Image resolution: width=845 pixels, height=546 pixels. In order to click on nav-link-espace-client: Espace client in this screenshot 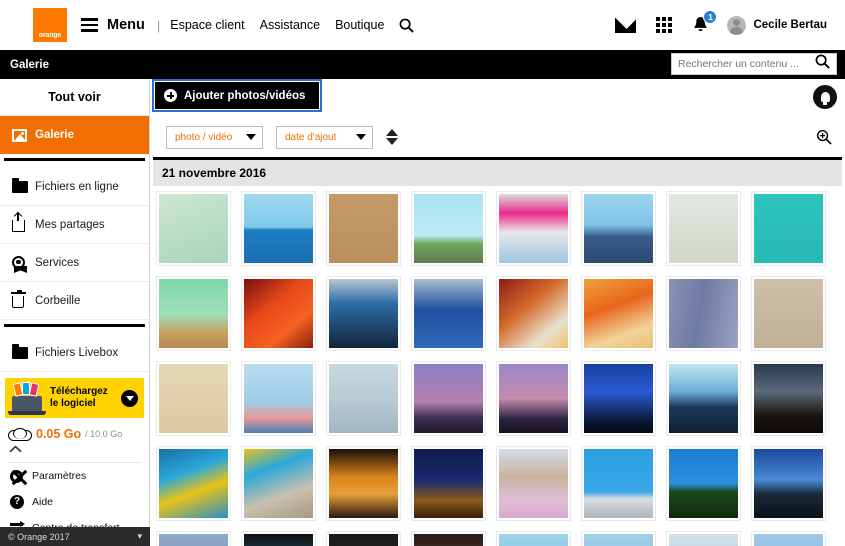, I will do `click(207, 25)`.